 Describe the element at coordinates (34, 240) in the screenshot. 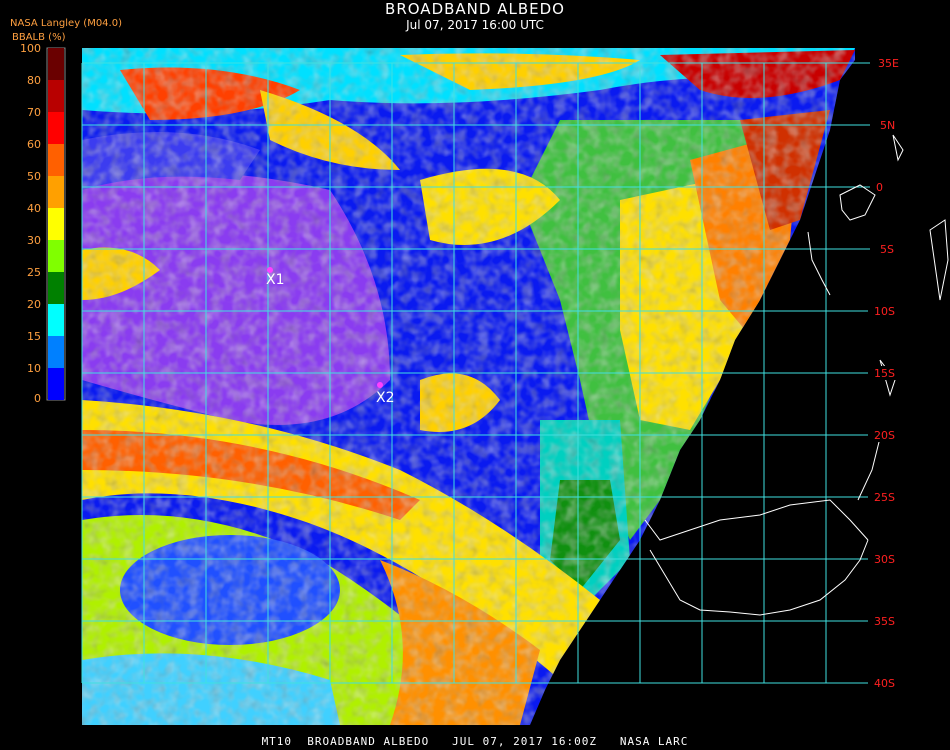

I see `legend-tick: 30` at that location.